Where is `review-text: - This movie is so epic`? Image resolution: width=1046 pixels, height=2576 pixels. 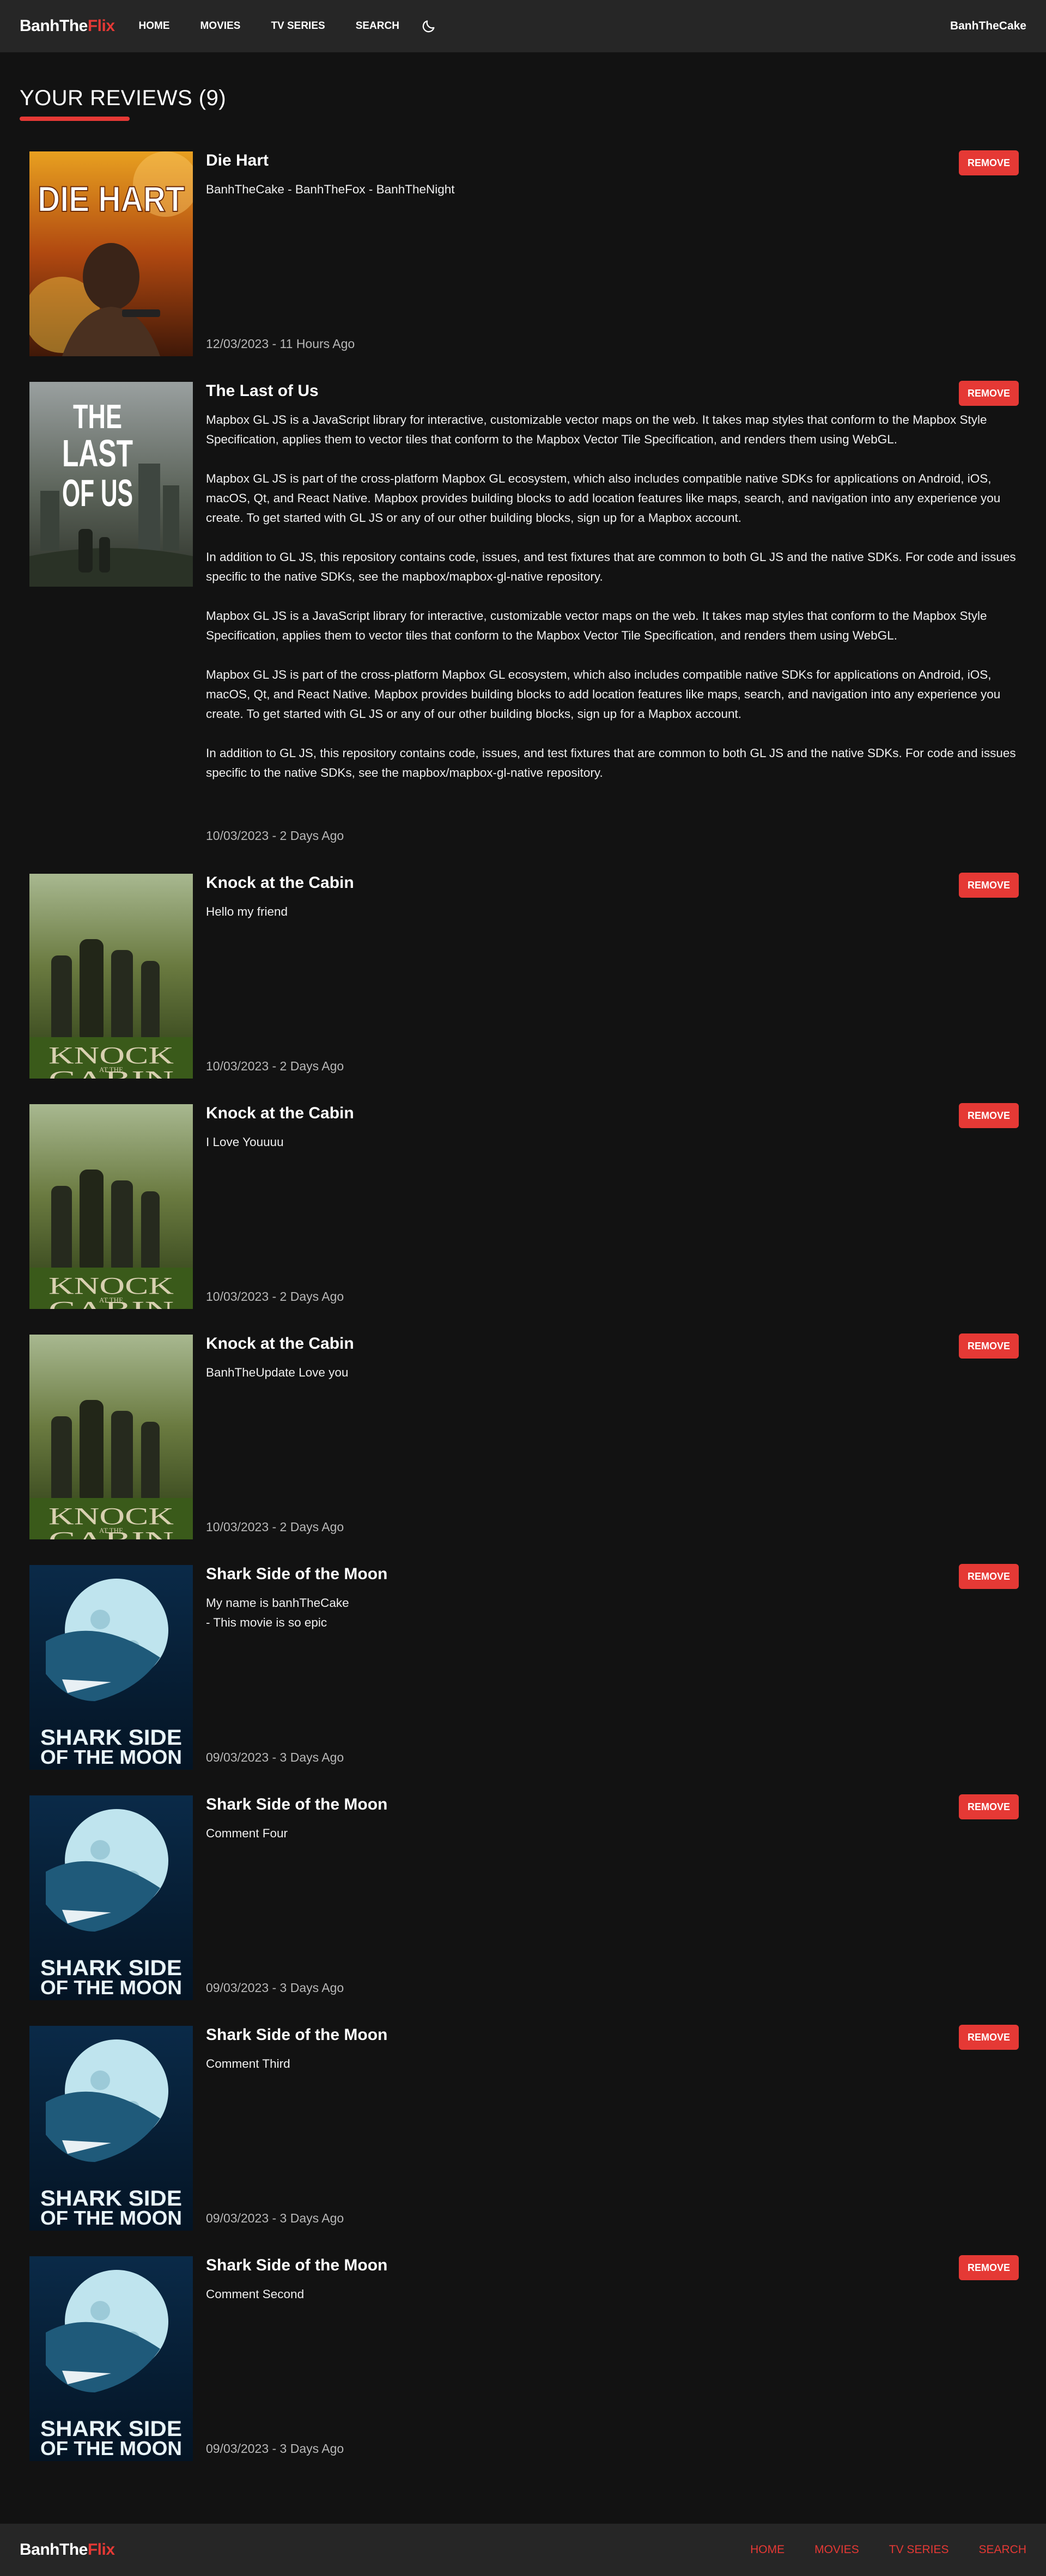 review-text: - This movie is so epic is located at coordinates (266, 1623).